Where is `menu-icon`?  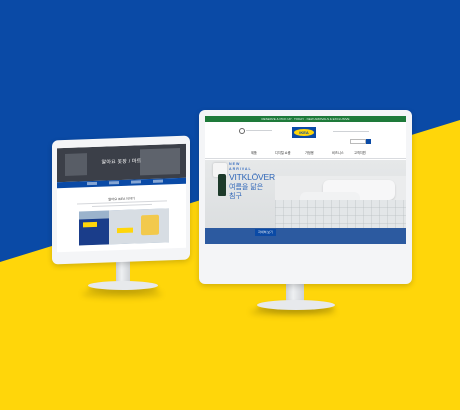
menu-icon is located at coordinates (242, 131).